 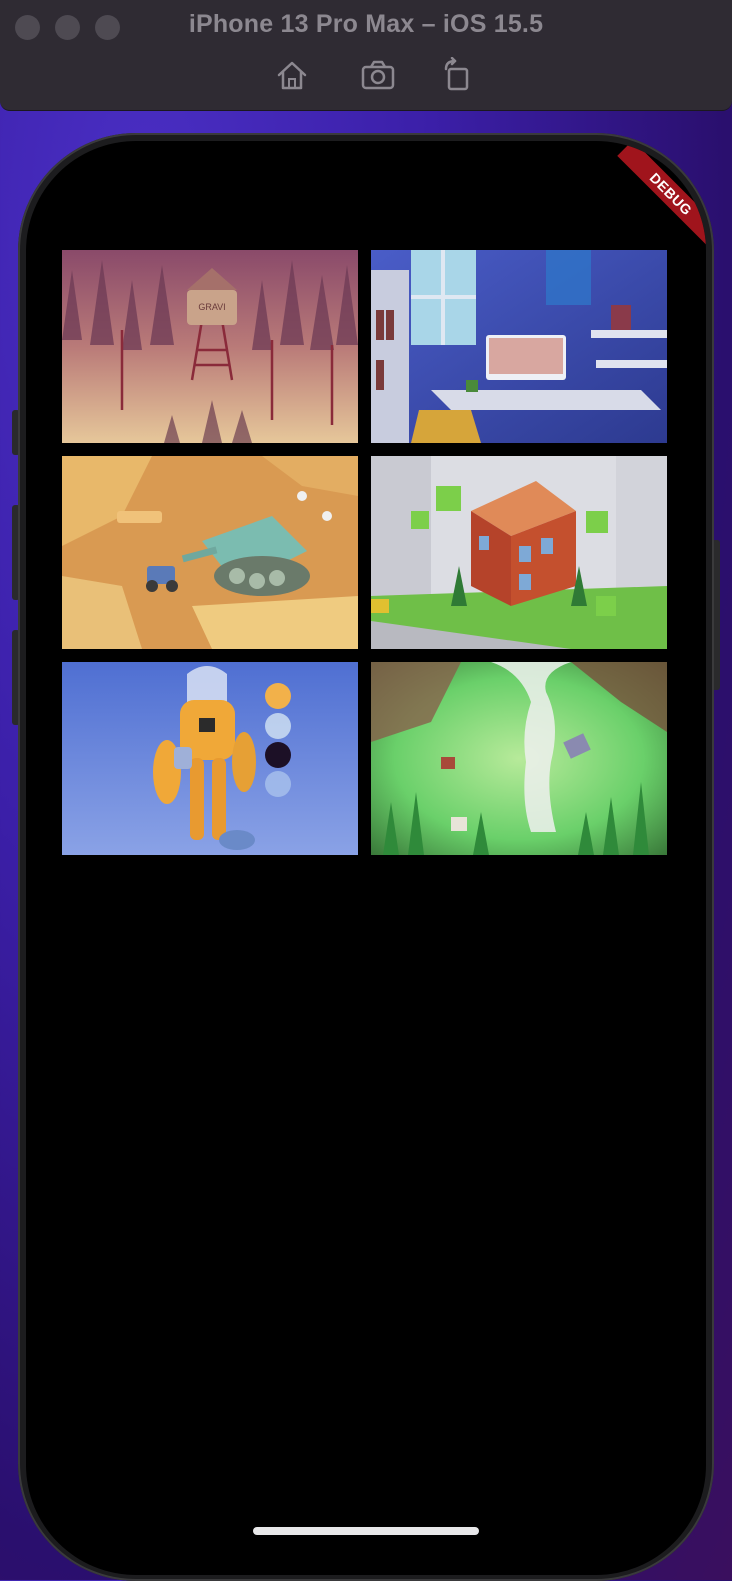 I want to click on camera-icon, so click(x=378, y=75).